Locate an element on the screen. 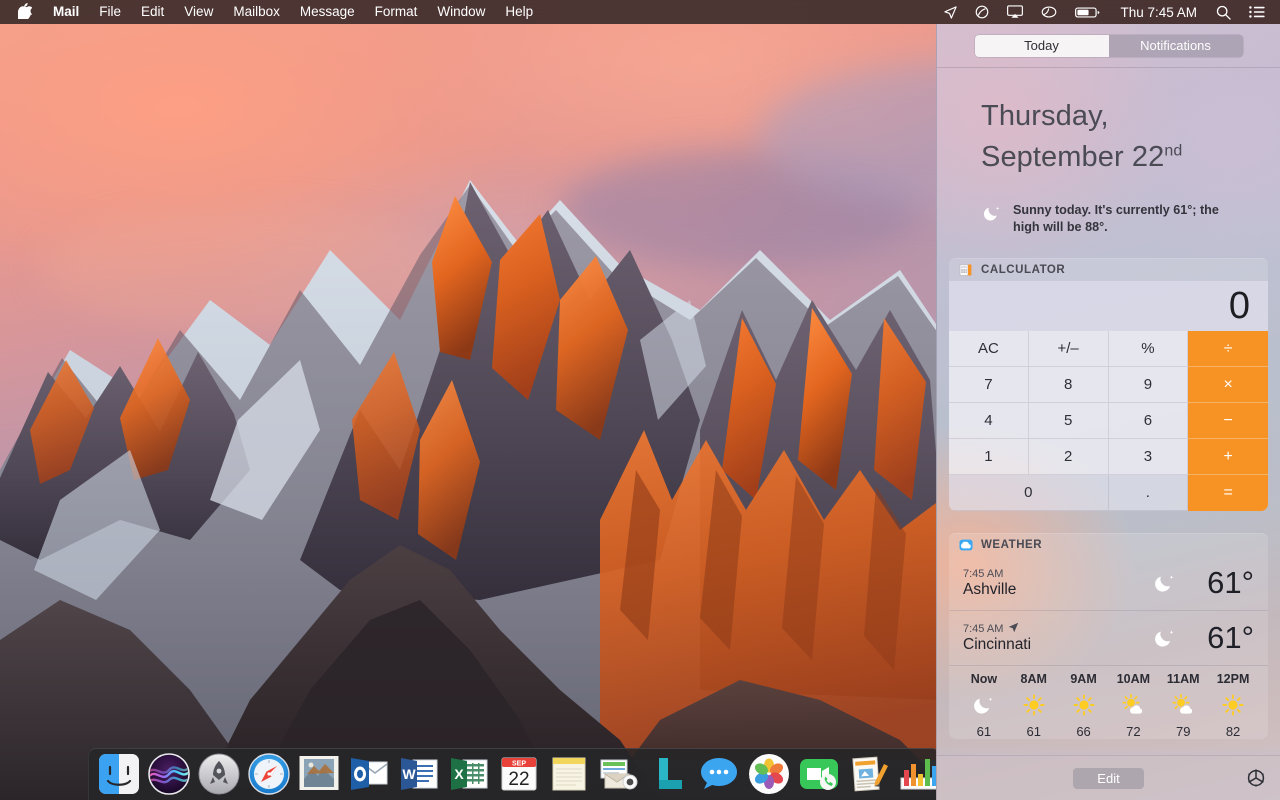  menu-edit: Edit is located at coordinates (152, 12).